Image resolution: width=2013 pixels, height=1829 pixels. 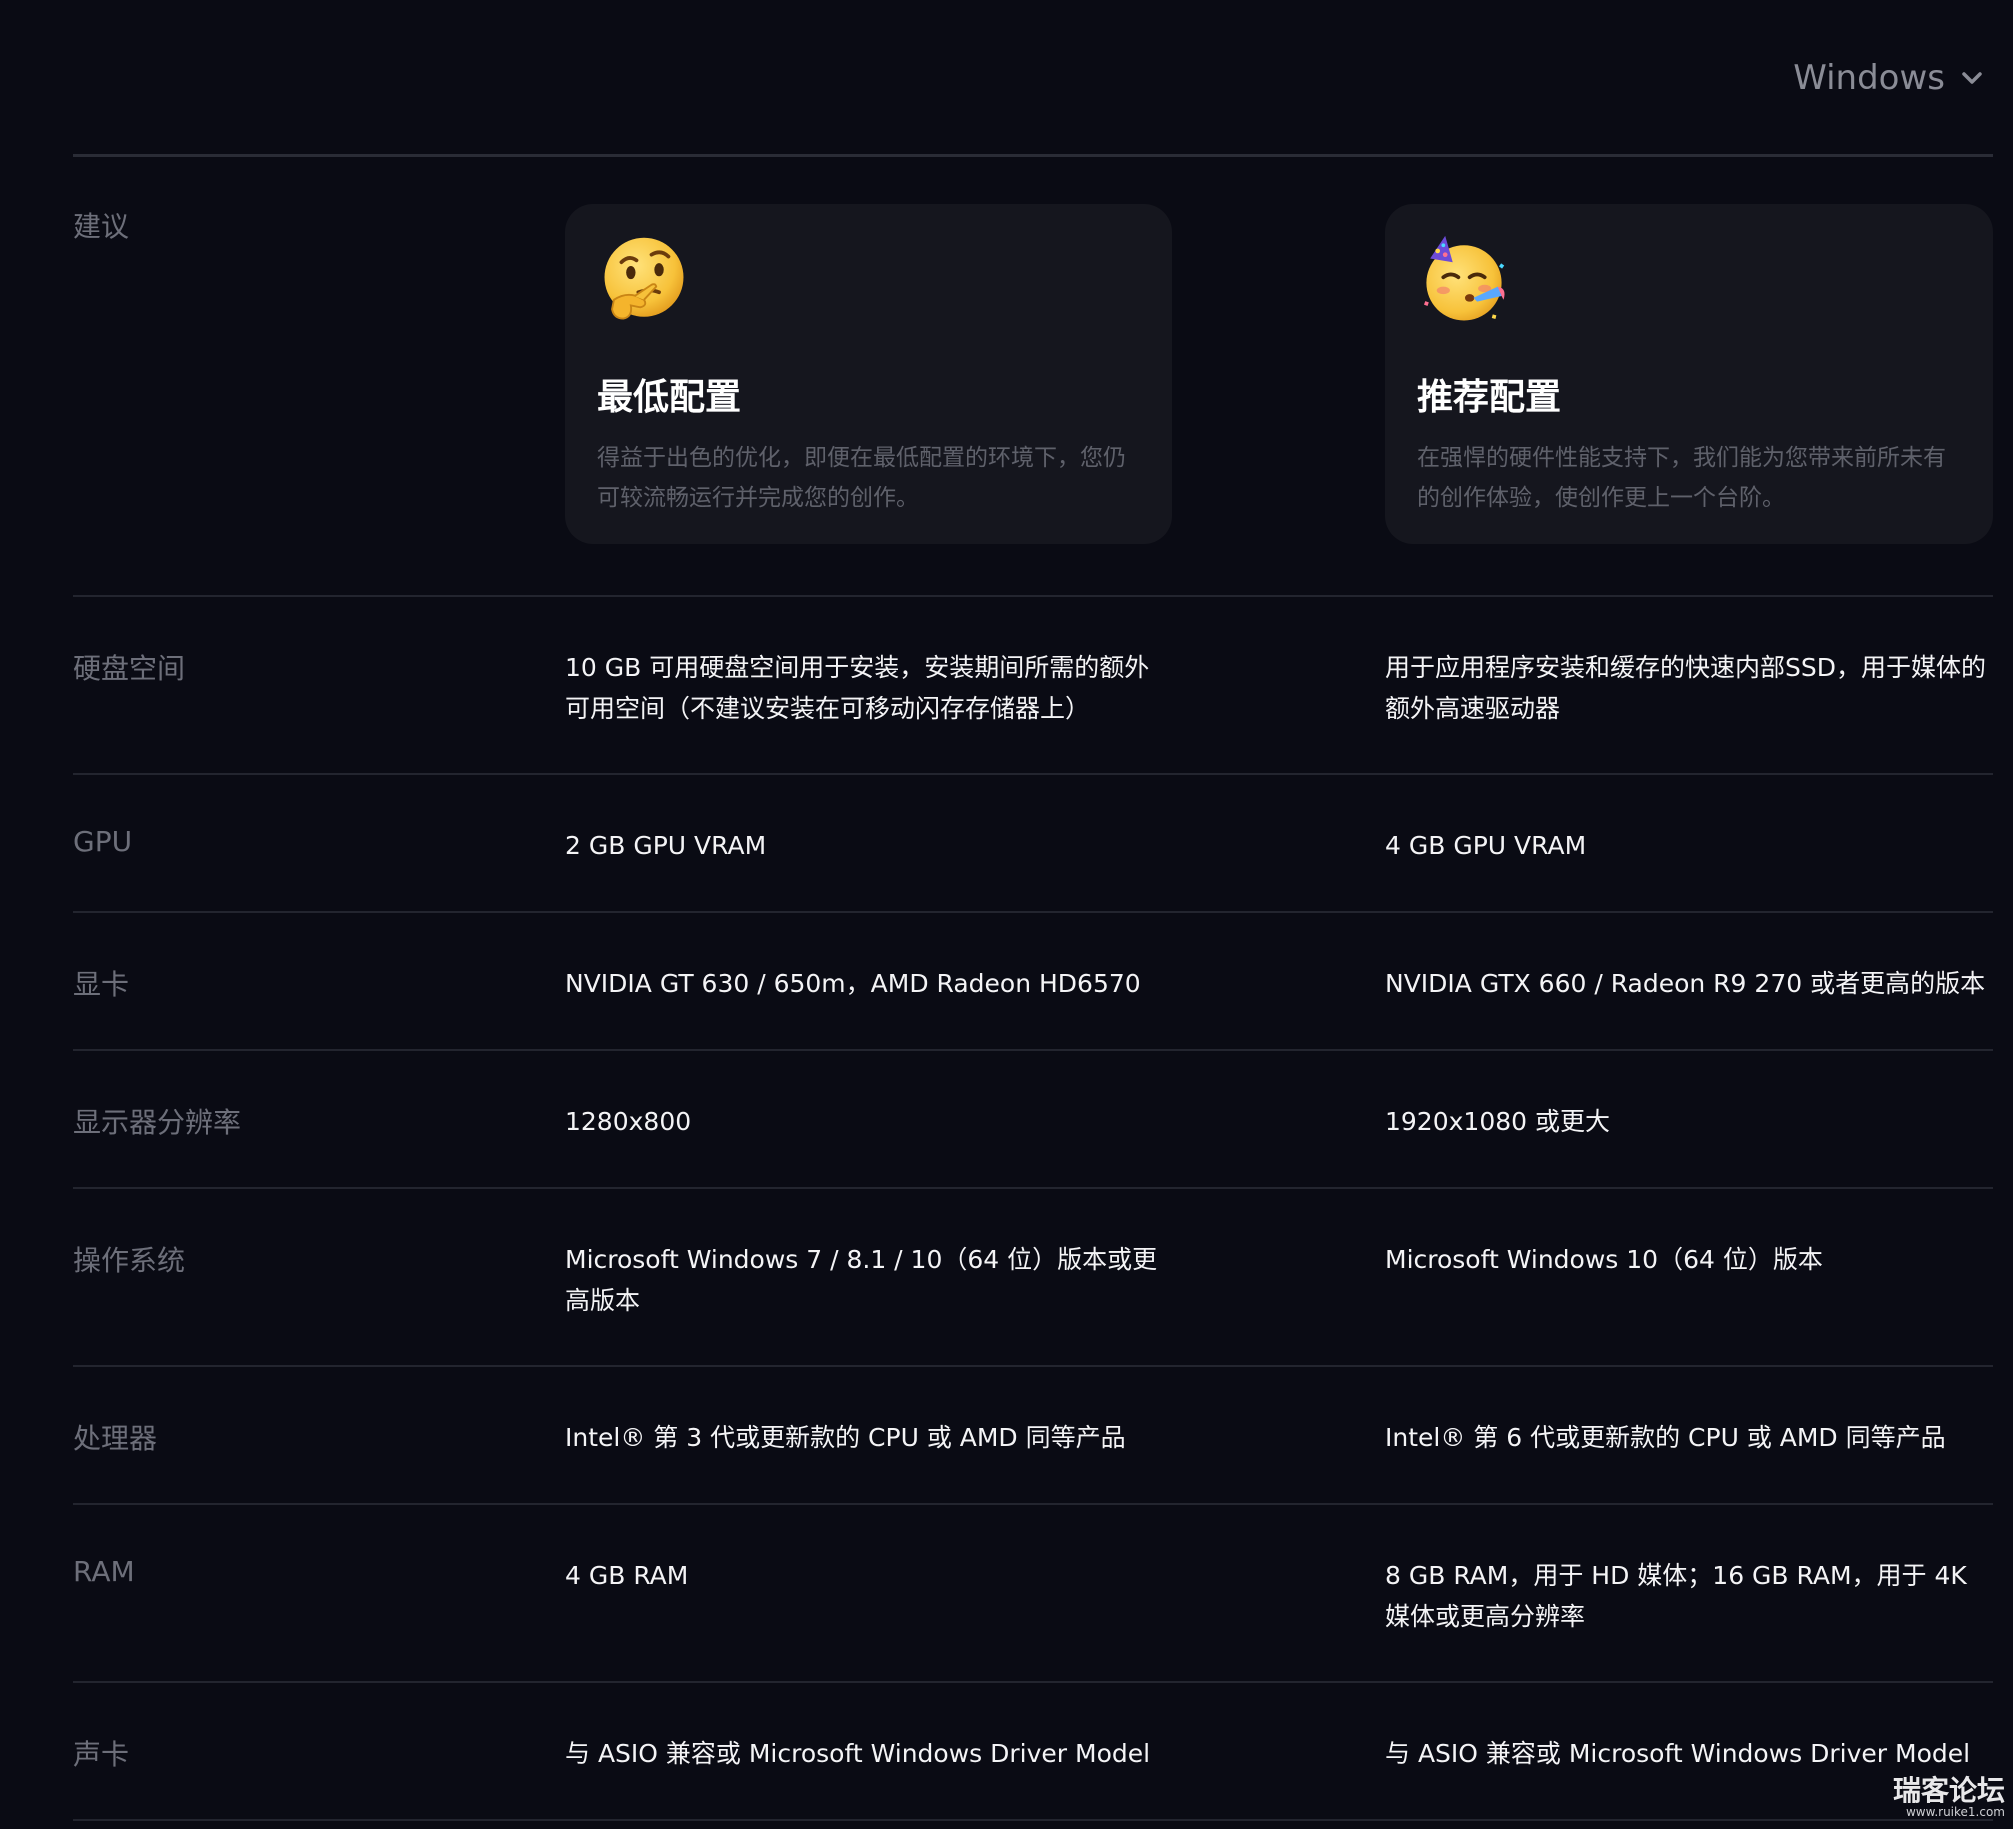 I want to click on spec-label: RAM, so click(x=104, y=1571).